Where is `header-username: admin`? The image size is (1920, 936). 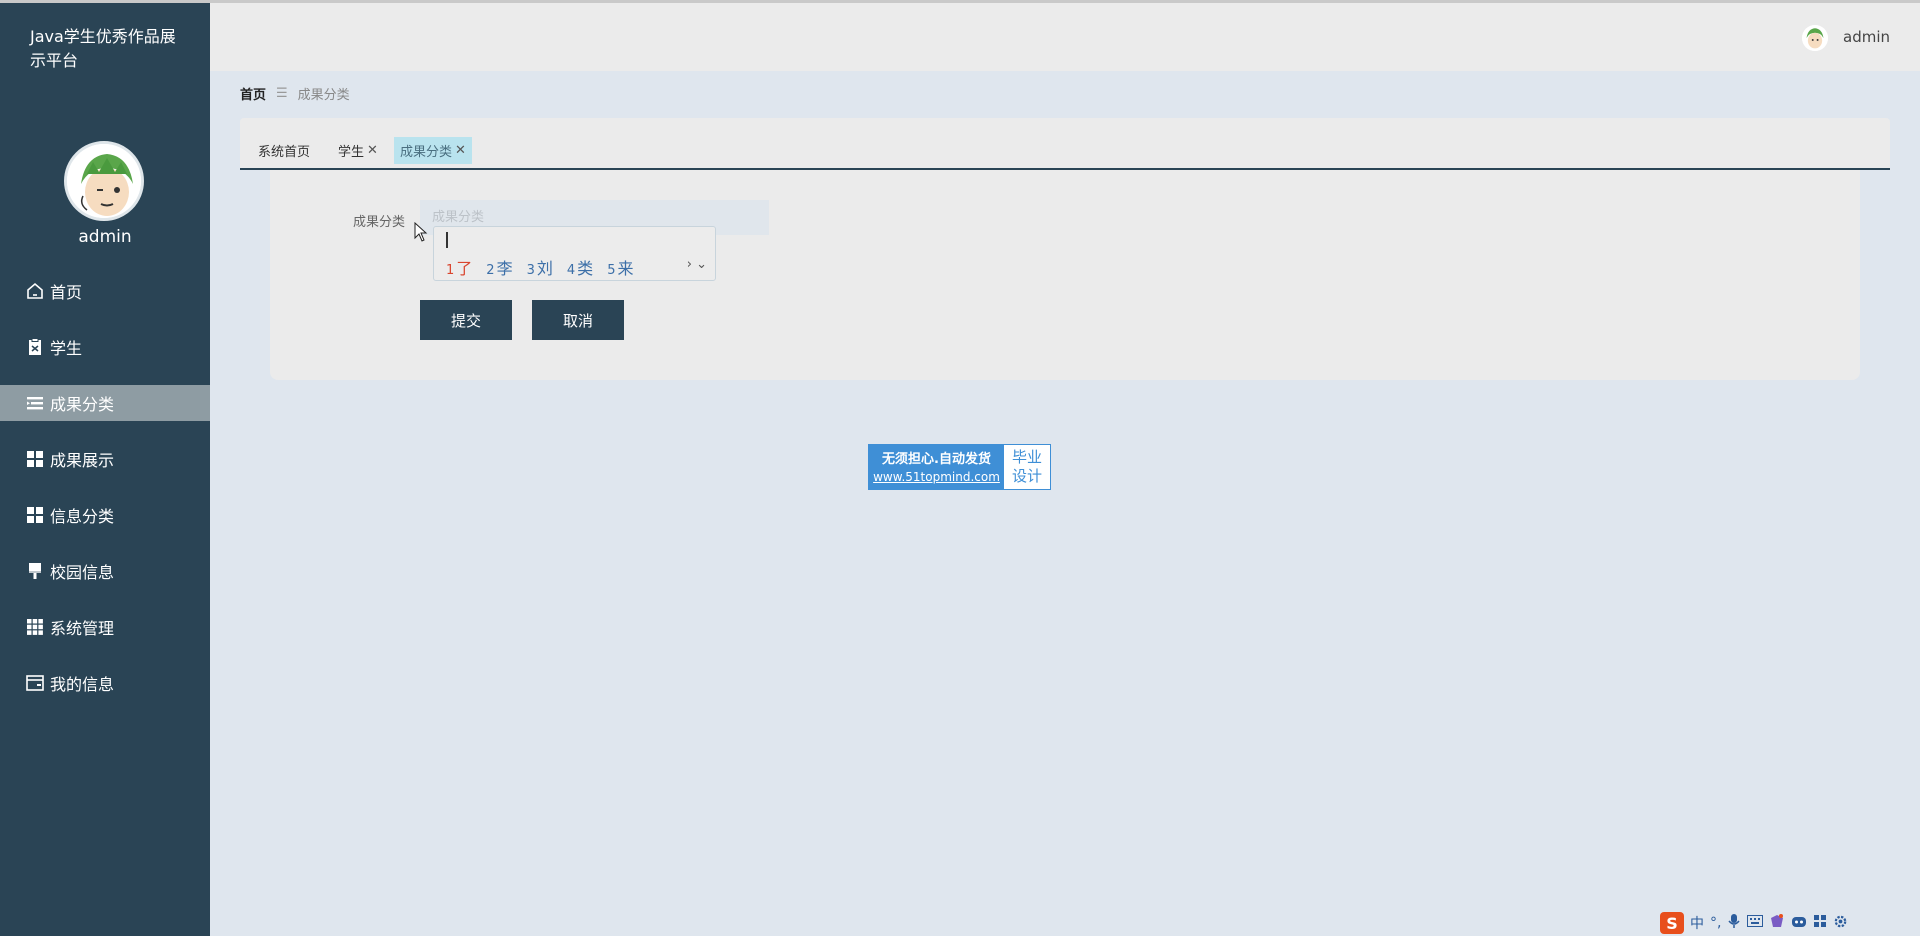
header-username: admin is located at coordinates (1866, 37).